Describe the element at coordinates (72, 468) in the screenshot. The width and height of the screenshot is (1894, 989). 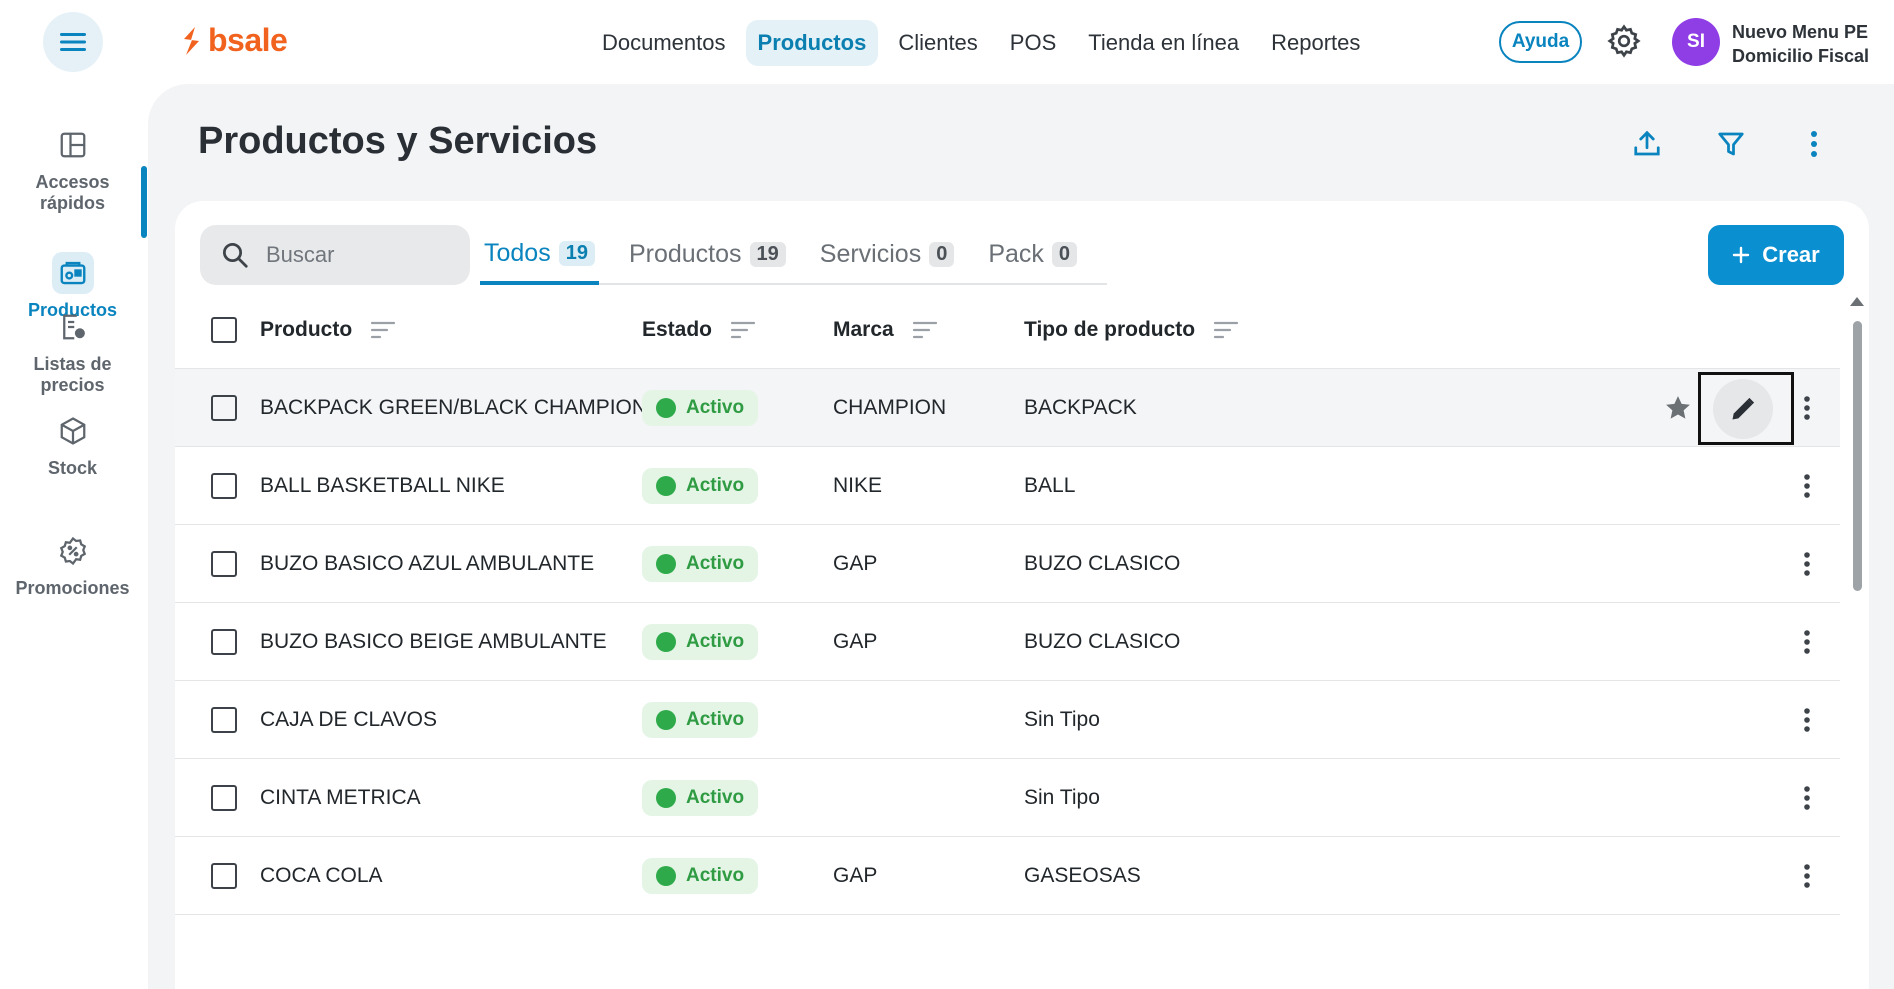
I see `sidebar-item-label: Stock` at that location.